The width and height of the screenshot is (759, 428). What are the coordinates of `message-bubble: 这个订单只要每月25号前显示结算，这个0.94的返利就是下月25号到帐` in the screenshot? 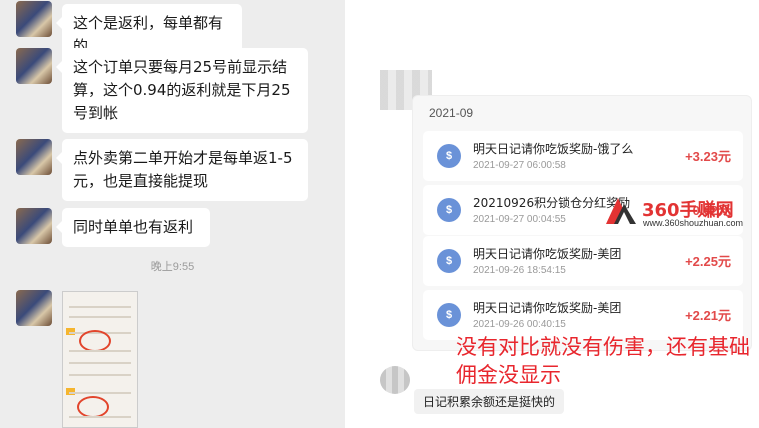 It's located at (182, 90).